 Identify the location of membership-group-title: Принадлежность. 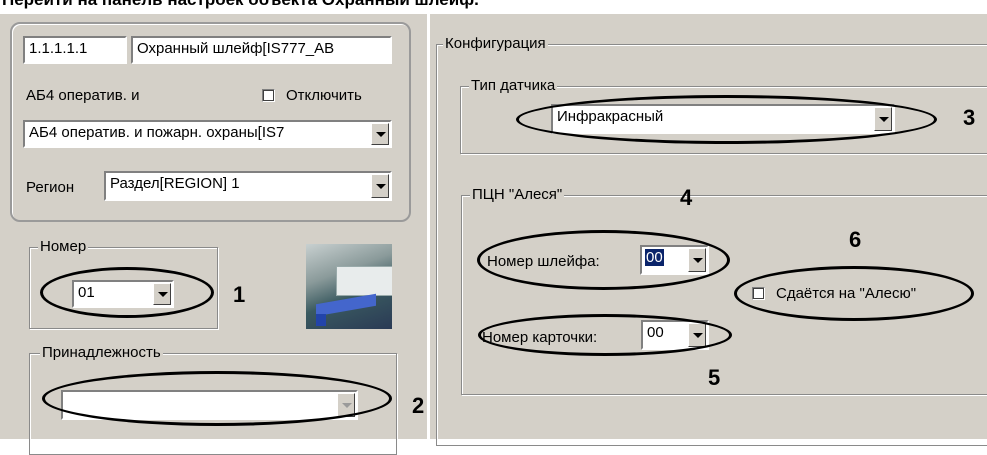
(101, 353).